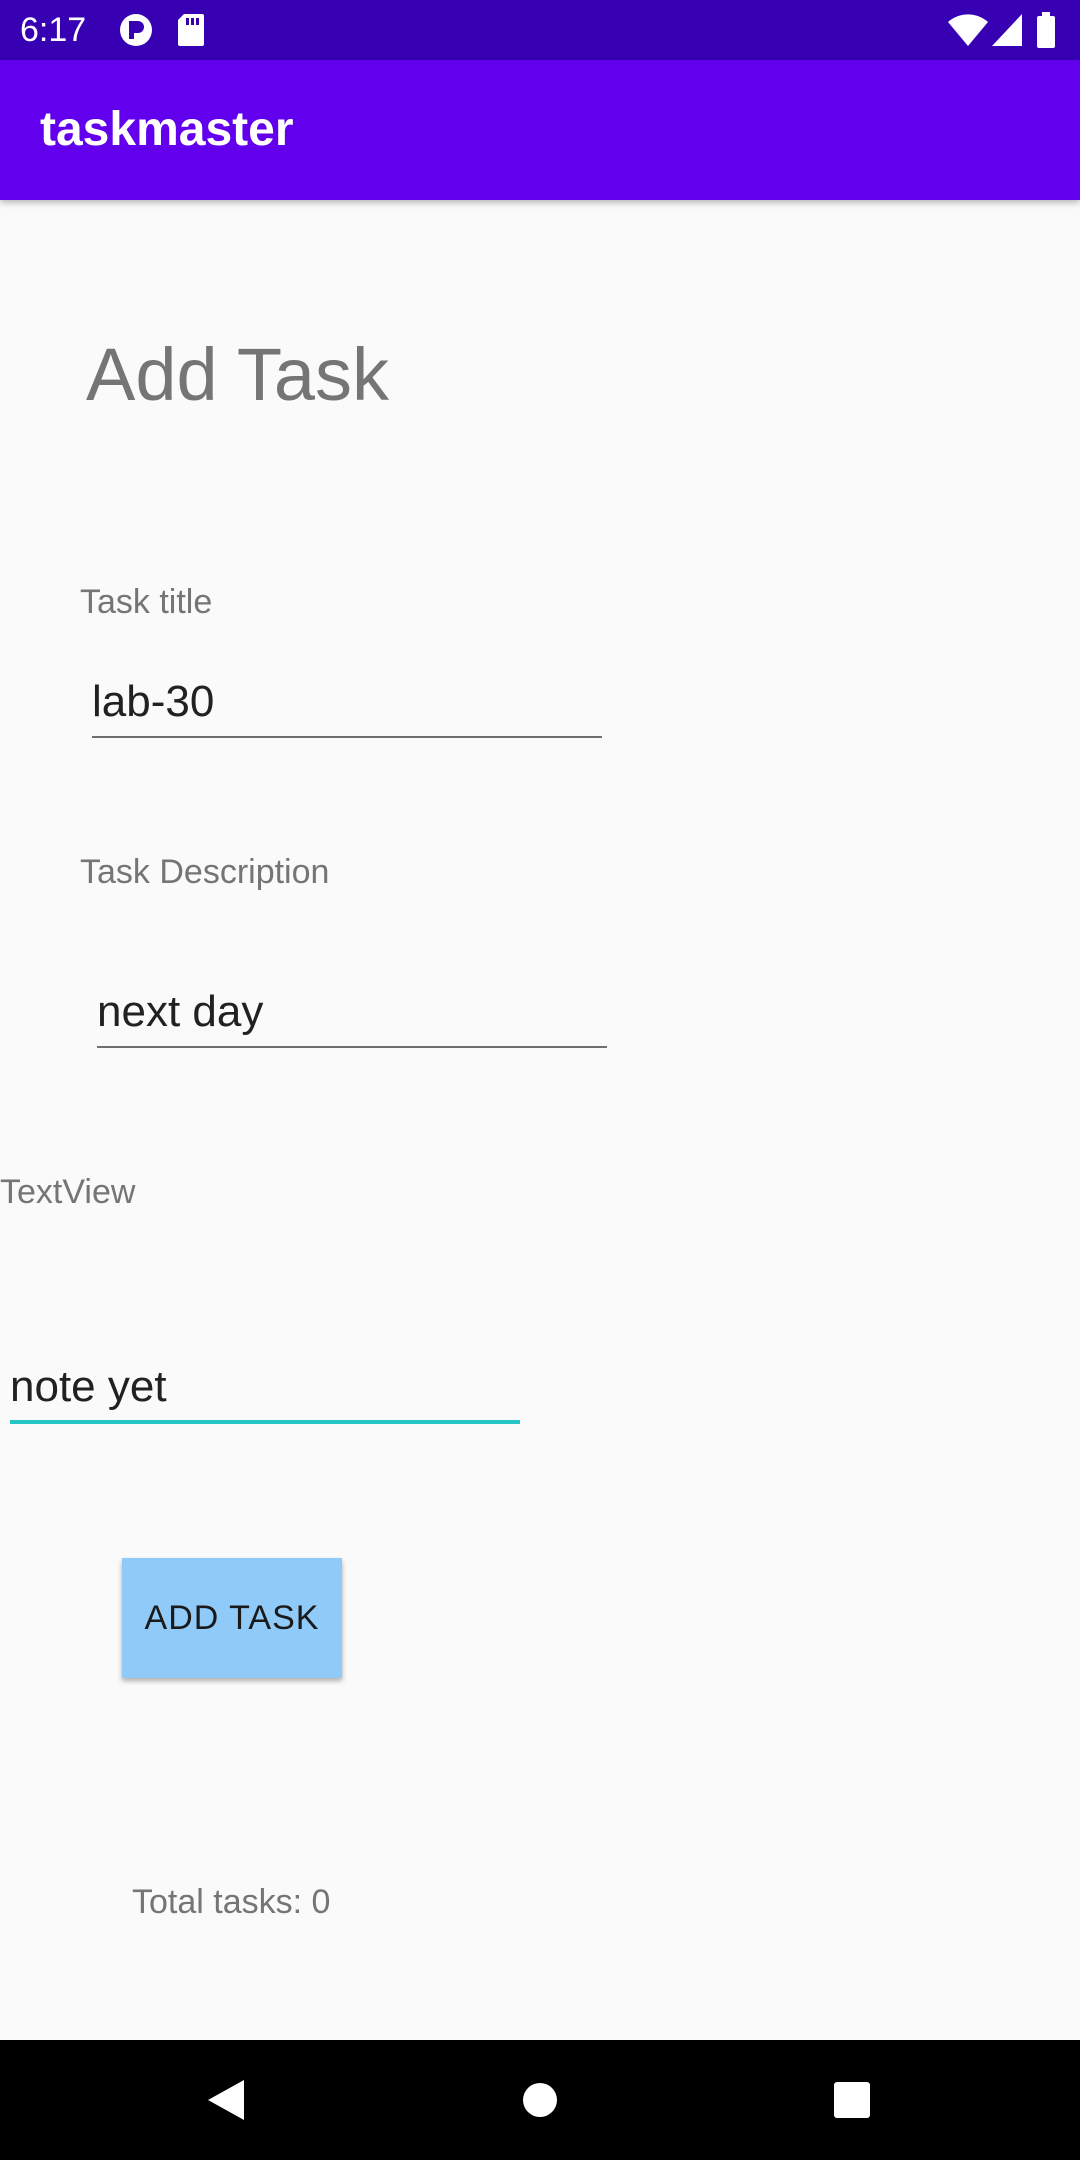 This screenshot has width=1080, height=2160. I want to click on app-title: taskmaster, so click(167, 129).